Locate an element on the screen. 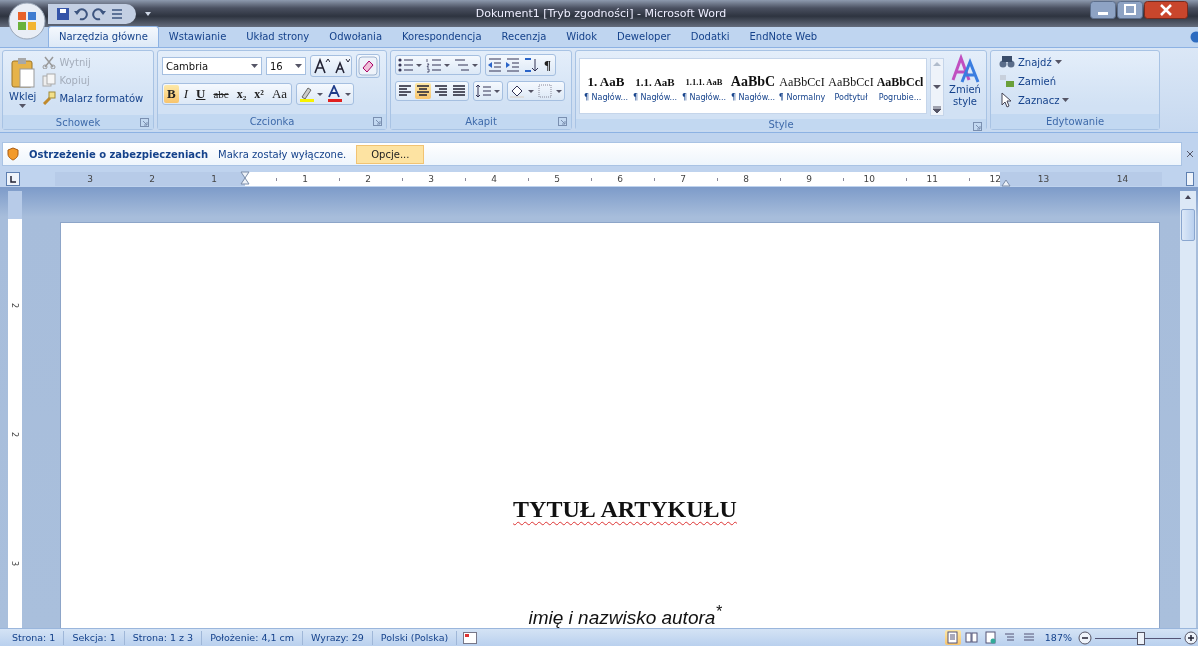  macro-record-icon is located at coordinates (470, 637).